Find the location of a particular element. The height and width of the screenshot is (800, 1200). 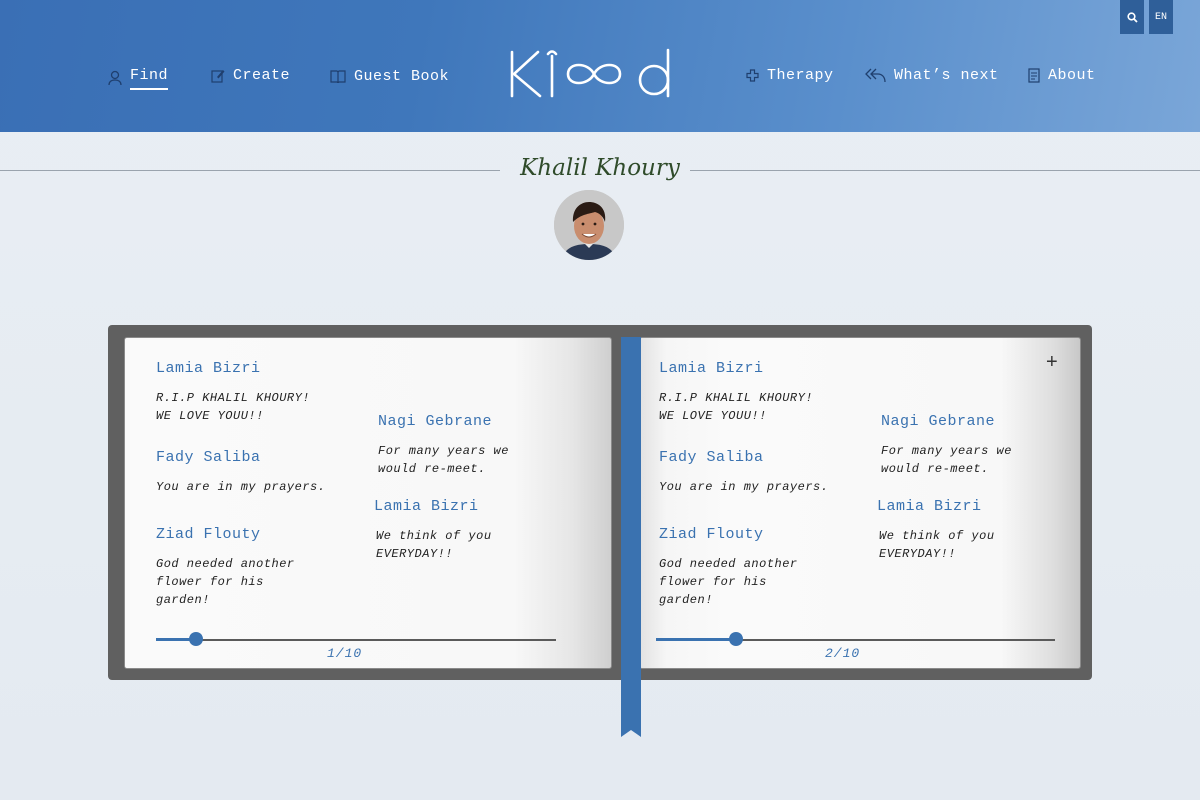

nav-guest-book: Guest Book is located at coordinates (389, 76).